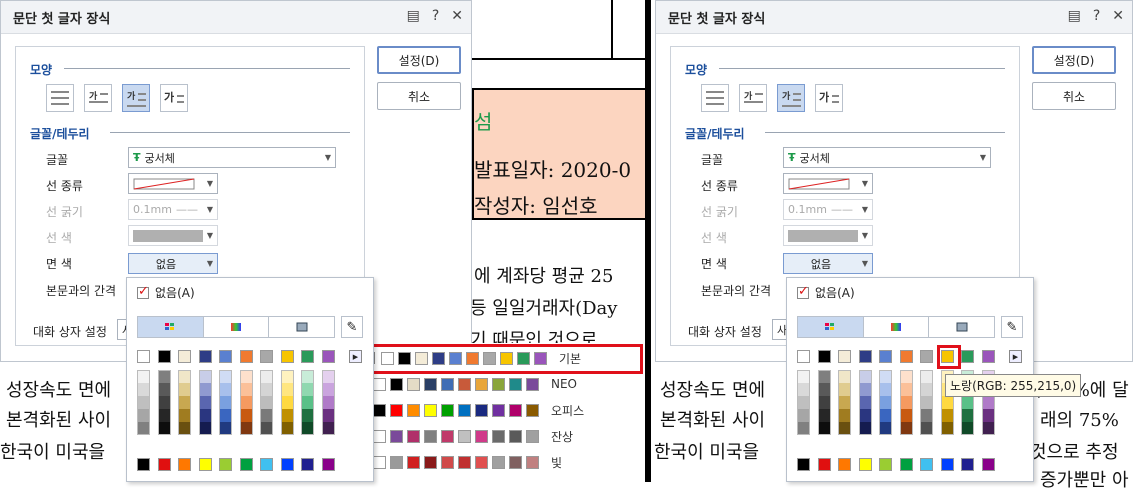 Image resolution: width=1133 pixels, height=492 pixels. Describe the element at coordinates (1074, 96) in the screenshot. I see `cancel-button: 취소` at that location.